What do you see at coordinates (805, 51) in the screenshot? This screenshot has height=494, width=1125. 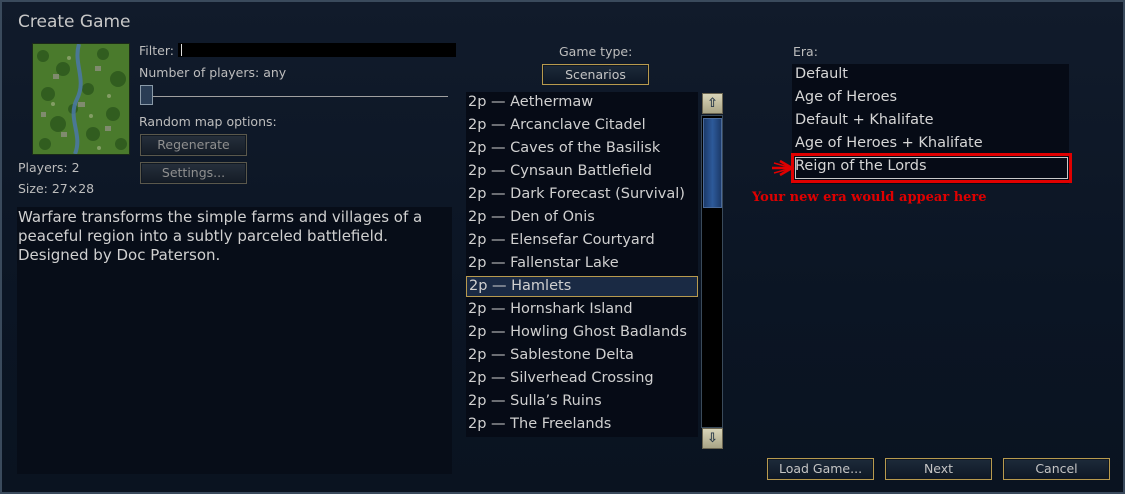 I see `era-label: Era:` at bounding box center [805, 51].